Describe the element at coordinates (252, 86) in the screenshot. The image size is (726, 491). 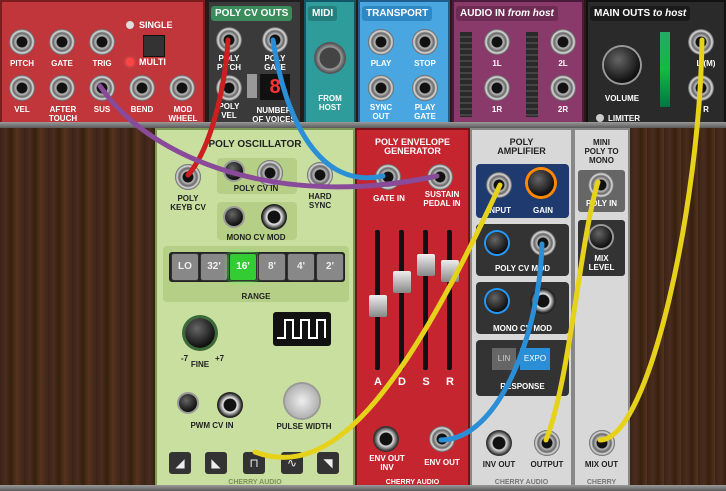
I see `voices-stepper` at that location.